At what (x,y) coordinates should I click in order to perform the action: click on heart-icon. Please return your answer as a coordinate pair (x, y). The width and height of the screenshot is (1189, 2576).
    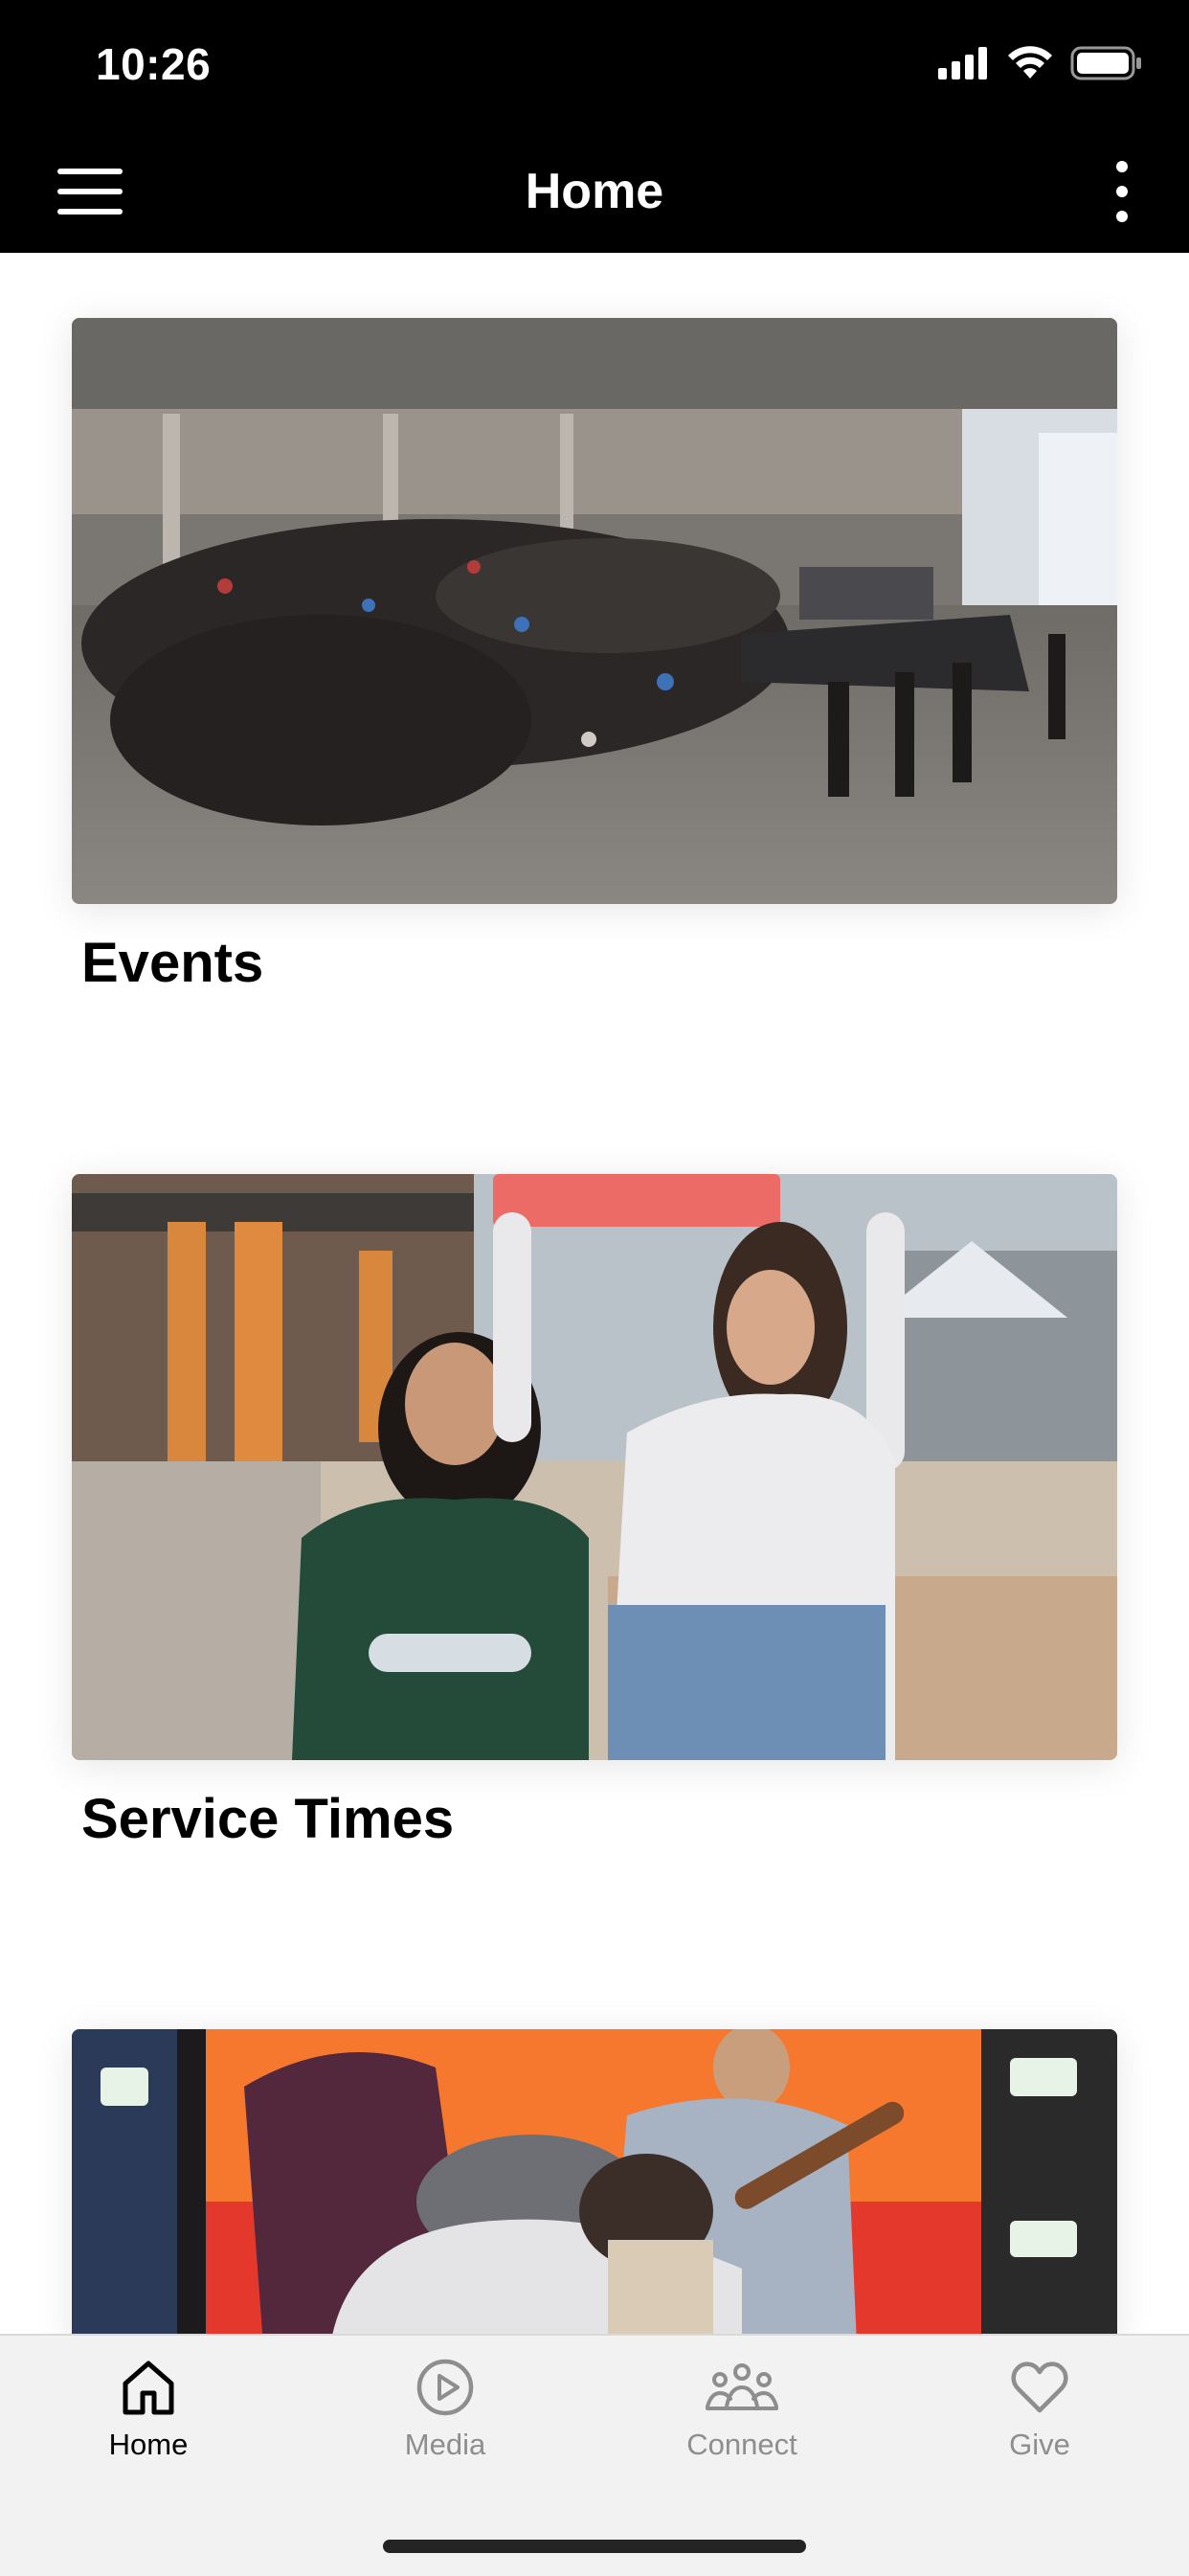
    Looking at the image, I should click on (1039, 2387).